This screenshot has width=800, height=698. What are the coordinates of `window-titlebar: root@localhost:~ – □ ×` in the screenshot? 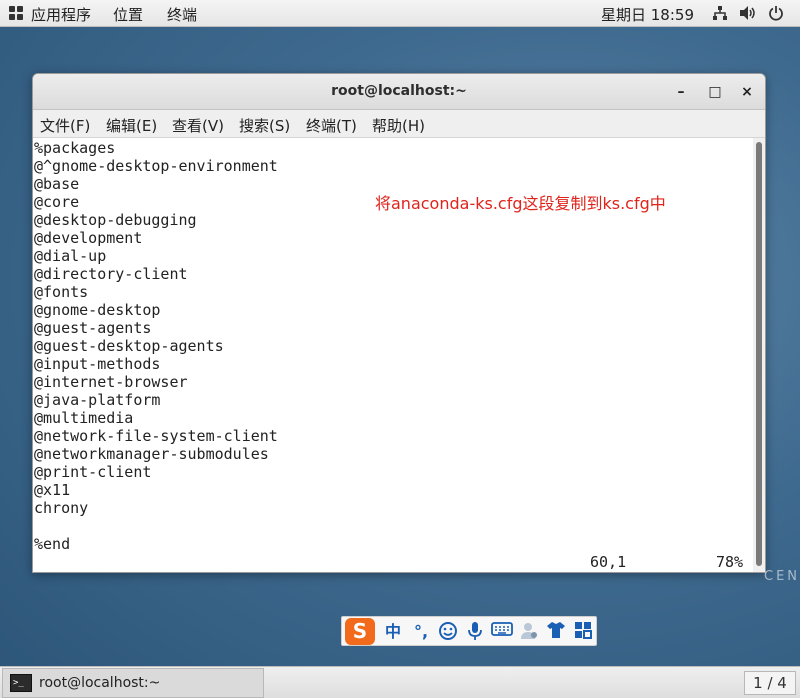 It's located at (399, 92).